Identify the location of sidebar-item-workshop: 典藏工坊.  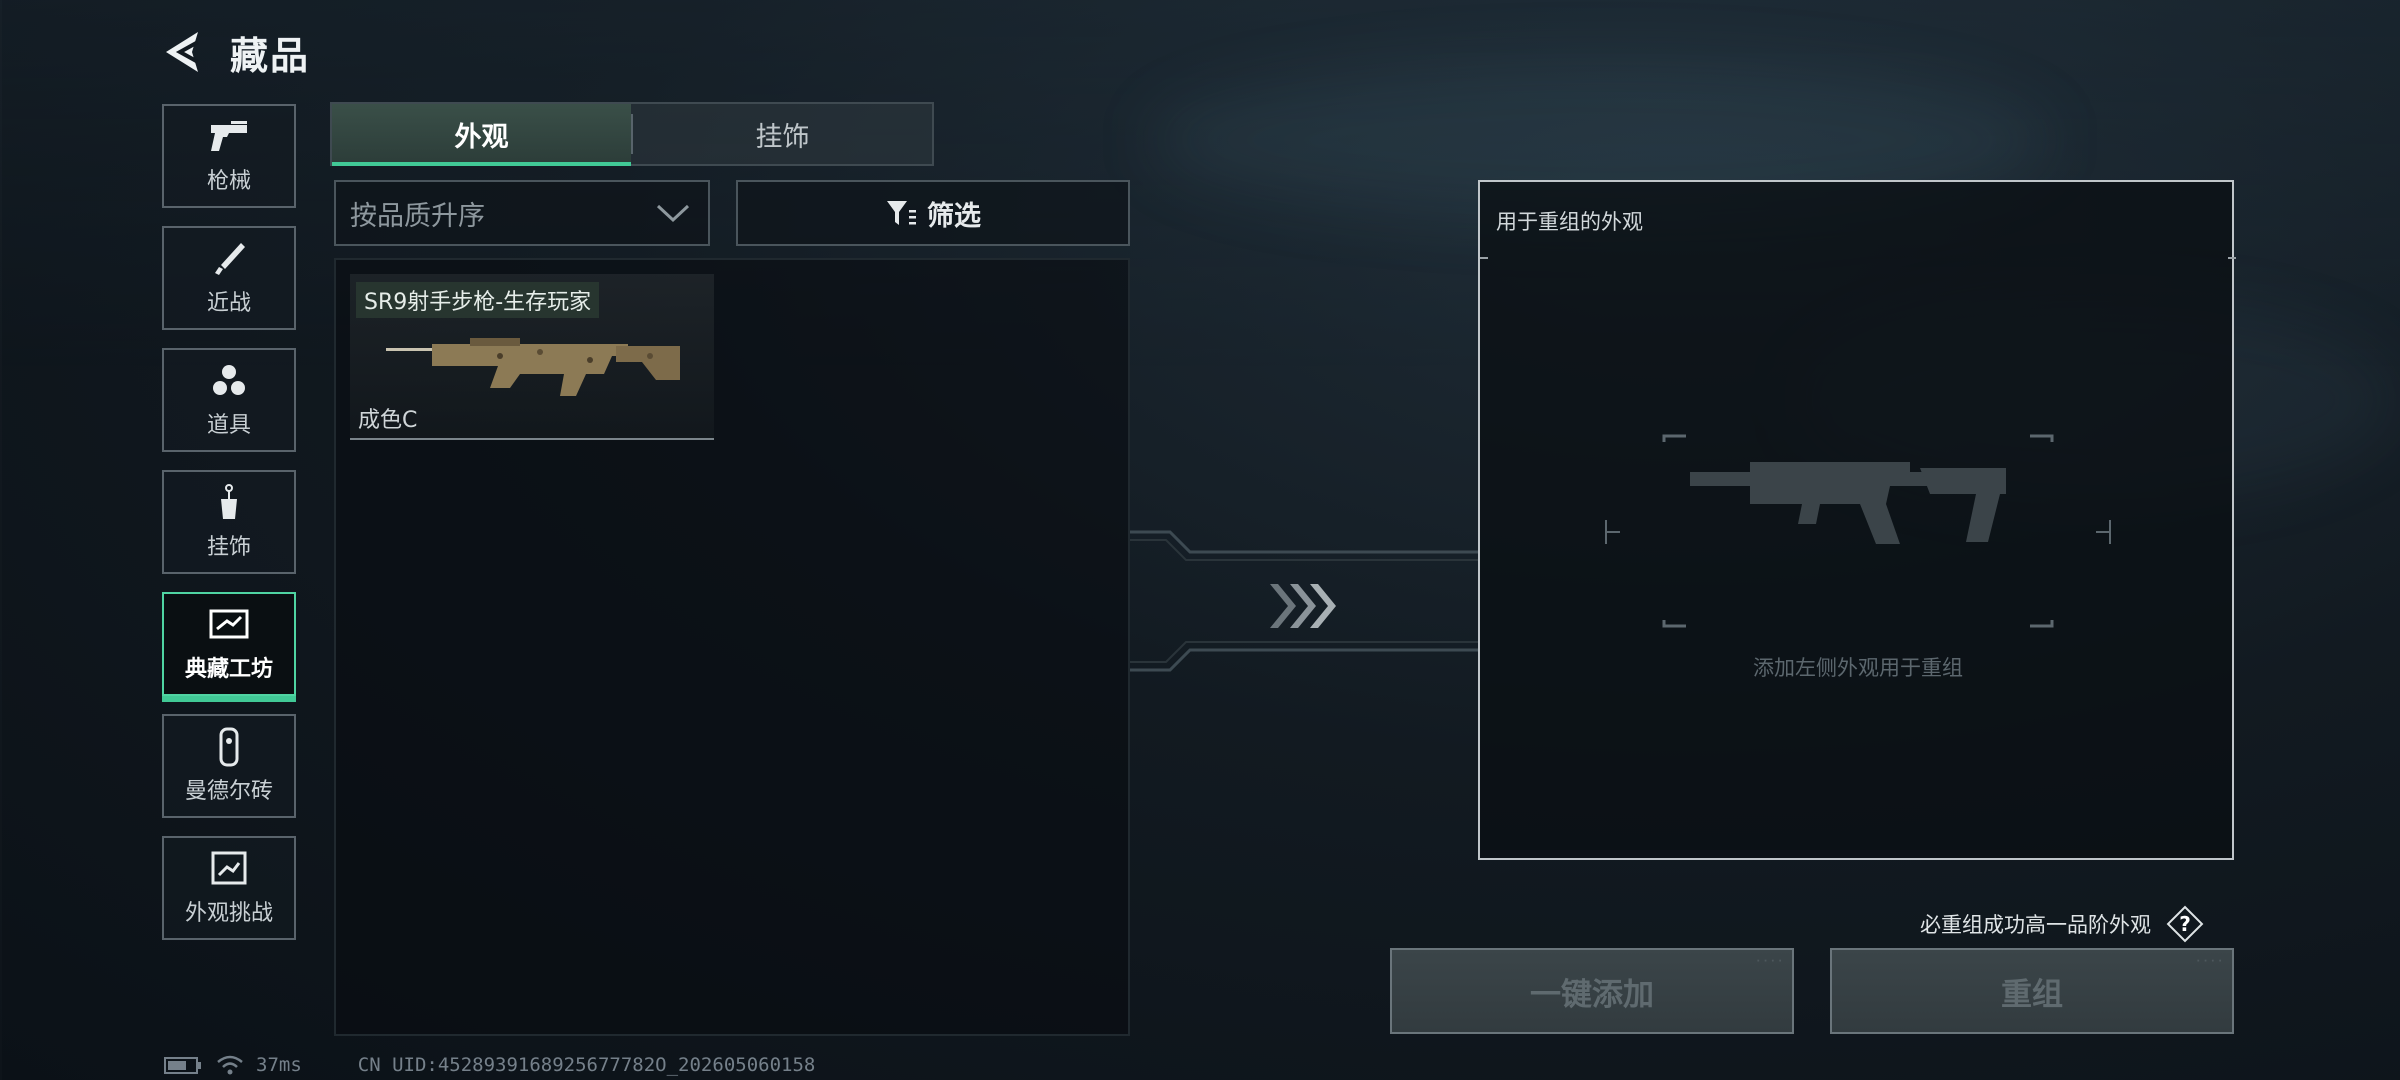
(229, 647).